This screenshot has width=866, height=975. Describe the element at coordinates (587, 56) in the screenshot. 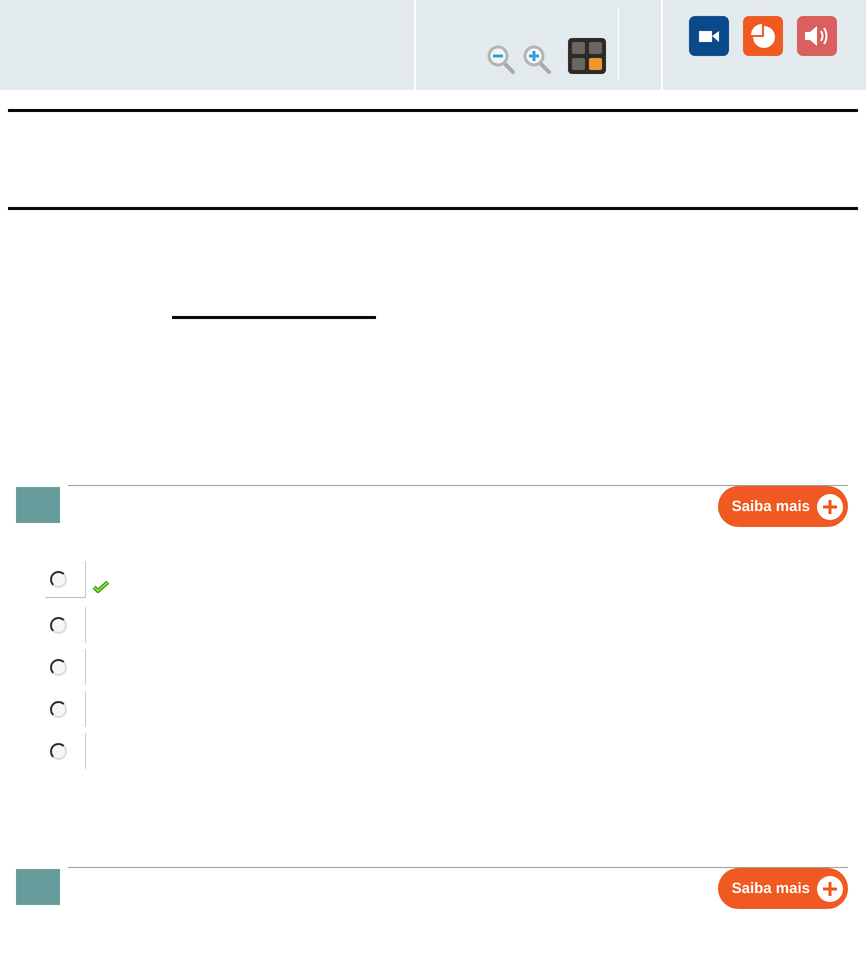

I see `calculator-icon` at that location.